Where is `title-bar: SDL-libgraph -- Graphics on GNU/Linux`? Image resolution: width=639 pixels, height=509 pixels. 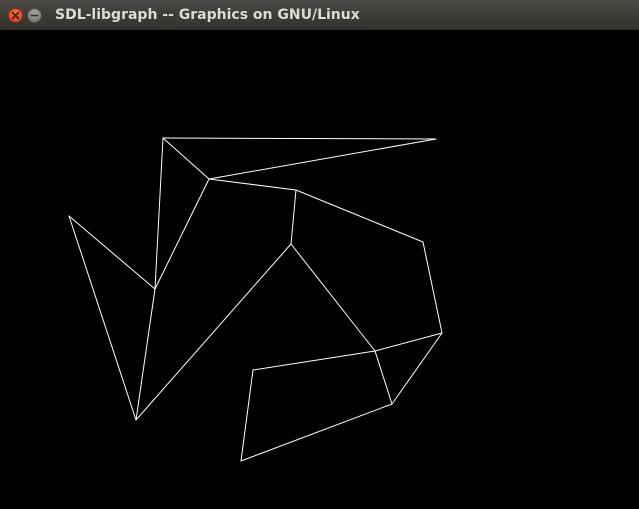
title-bar: SDL-libgraph -- Graphics on GNU/Linux is located at coordinates (319, 15).